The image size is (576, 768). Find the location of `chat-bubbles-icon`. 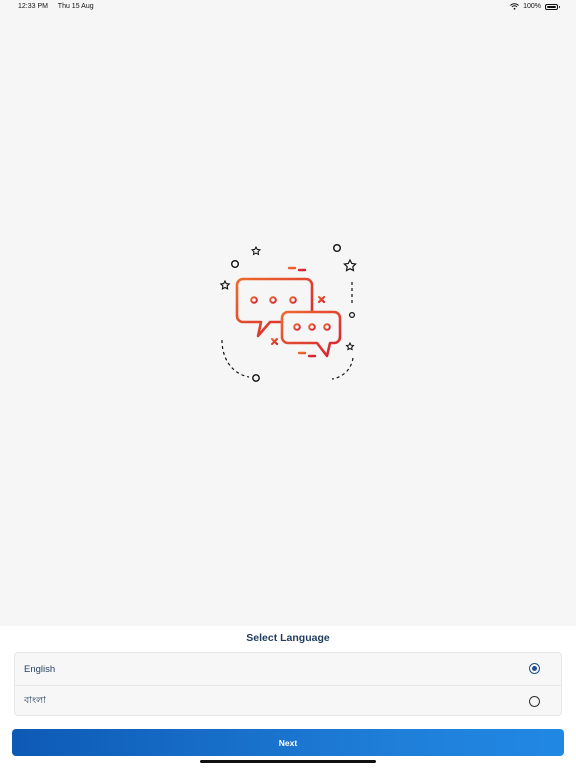

chat-bubbles-icon is located at coordinates (288, 312).